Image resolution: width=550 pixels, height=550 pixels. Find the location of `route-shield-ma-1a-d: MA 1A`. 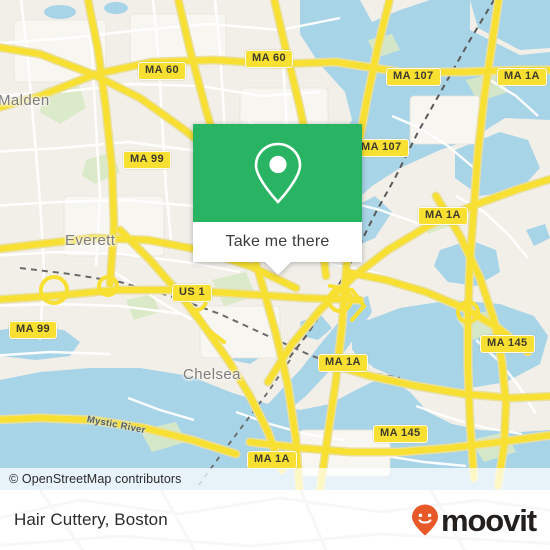

route-shield-ma-1a-d: MA 1A is located at coordinates (272, 460).